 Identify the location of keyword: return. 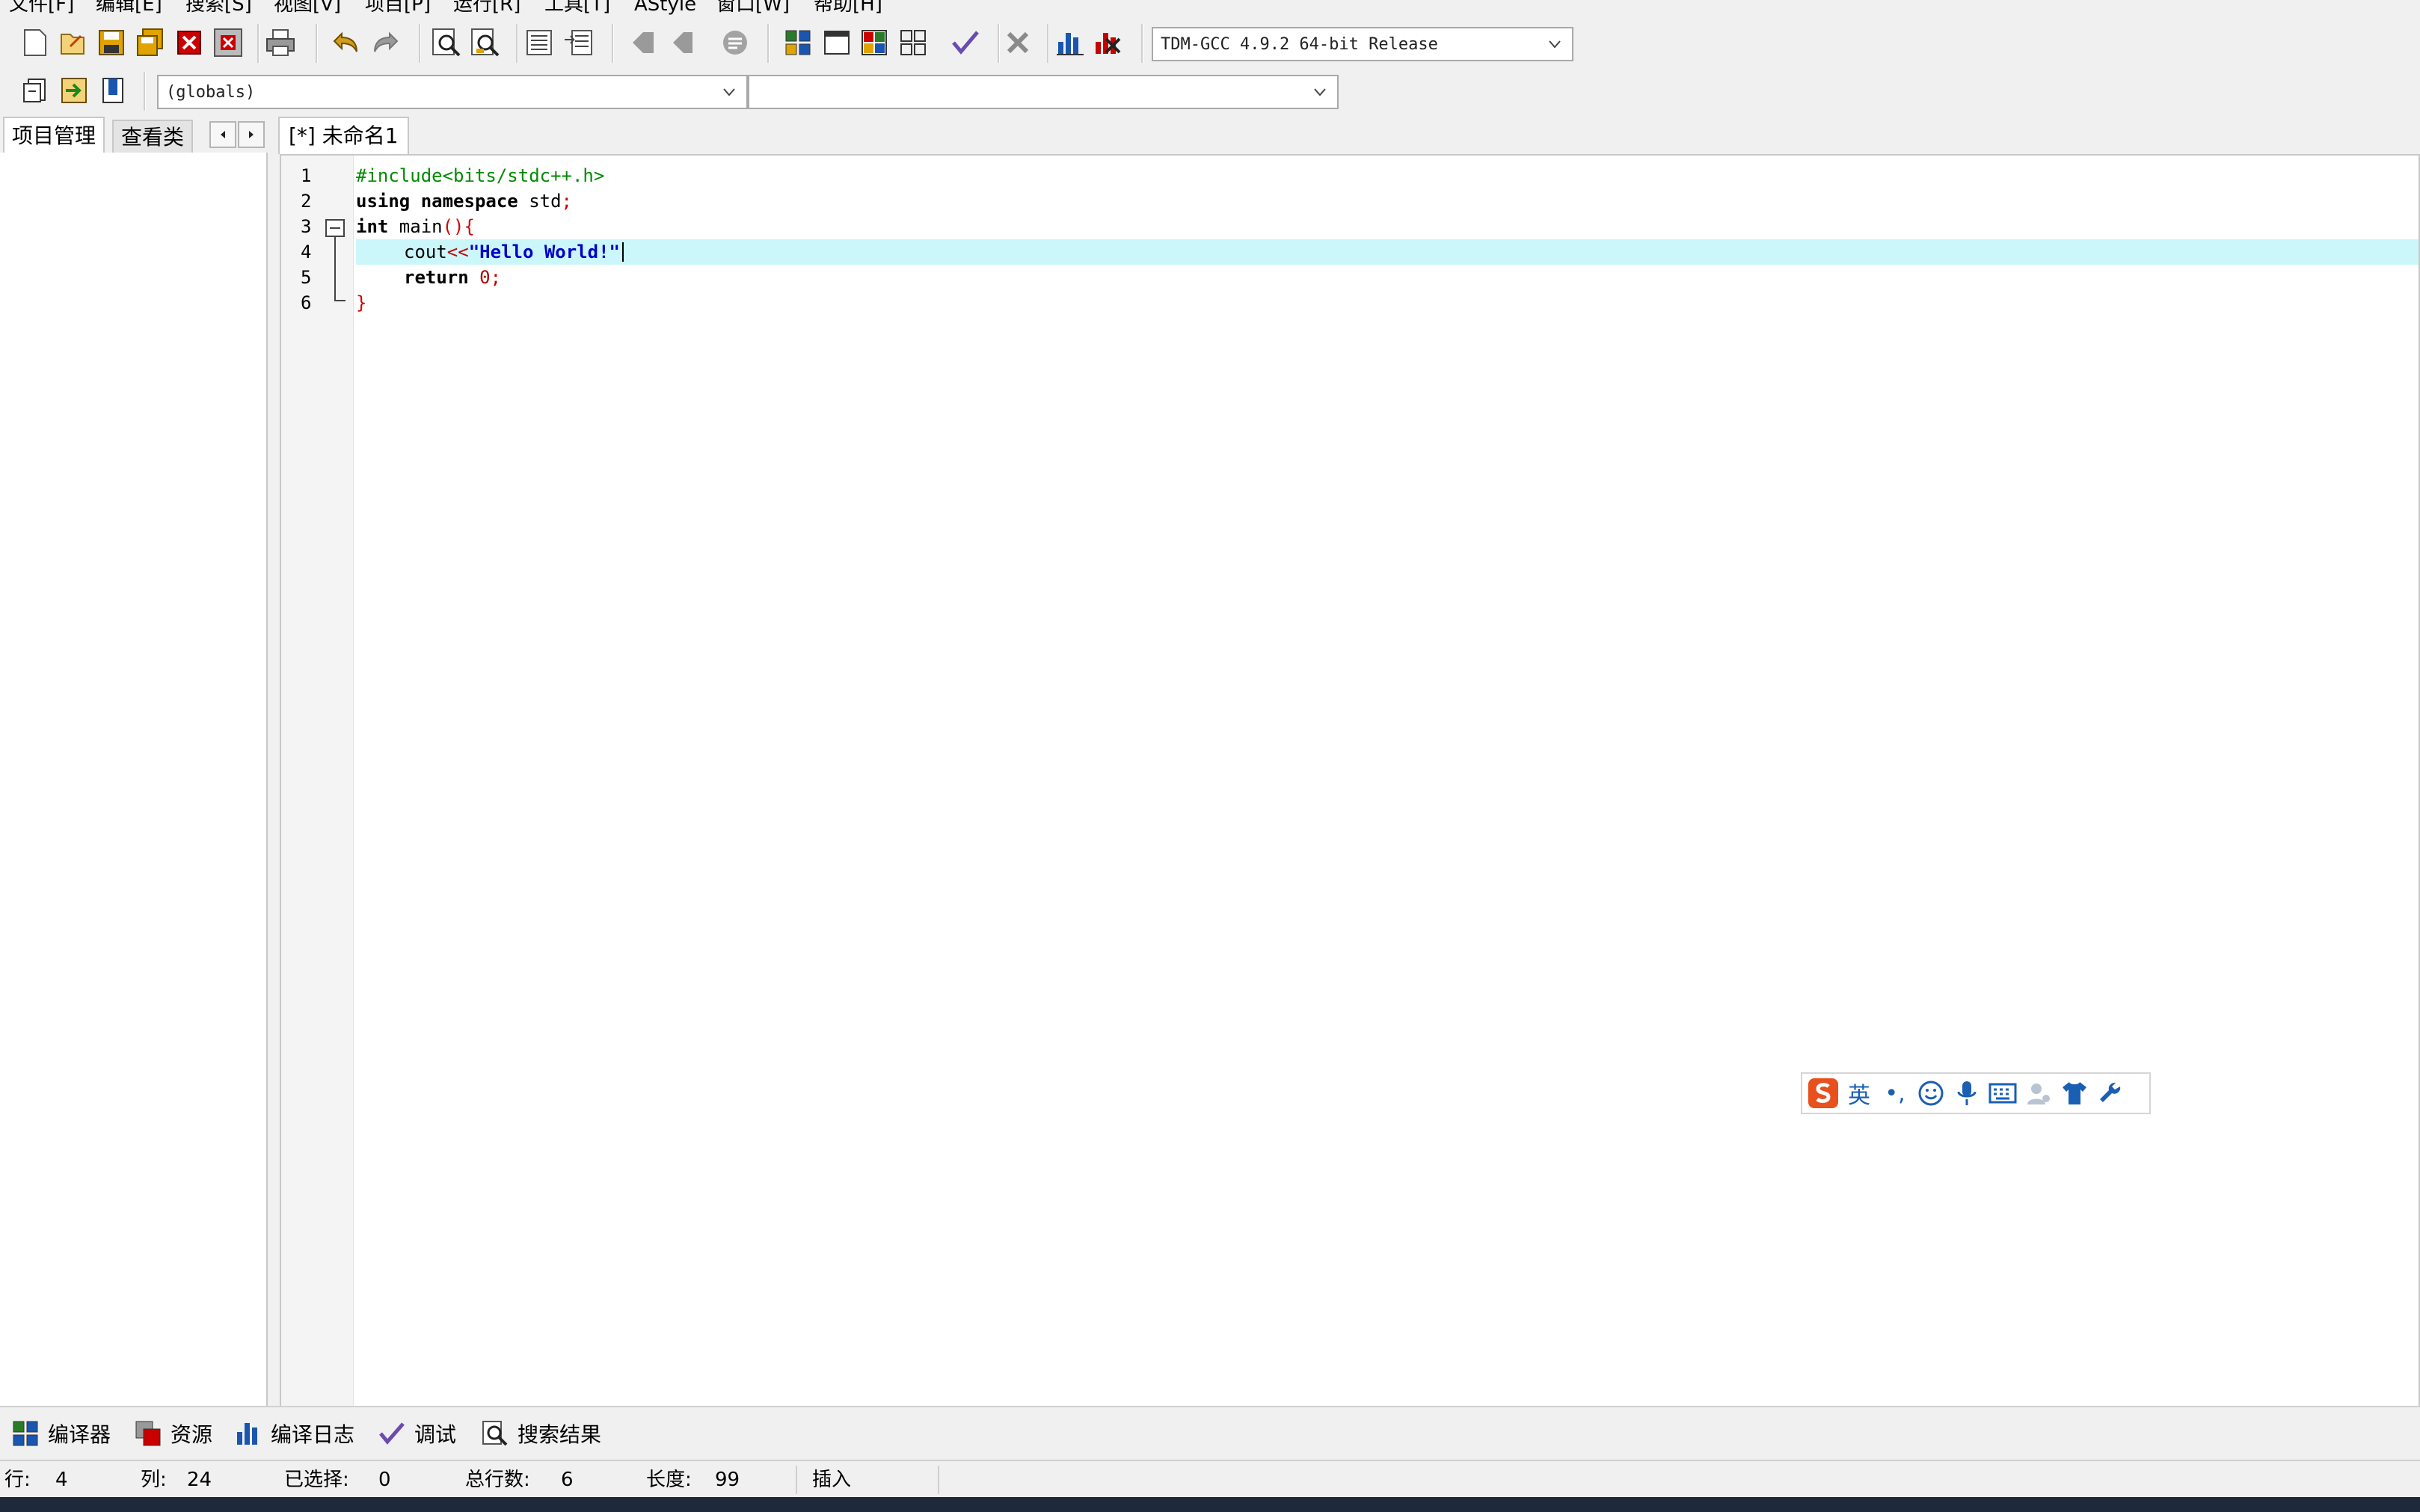
(436, 277).